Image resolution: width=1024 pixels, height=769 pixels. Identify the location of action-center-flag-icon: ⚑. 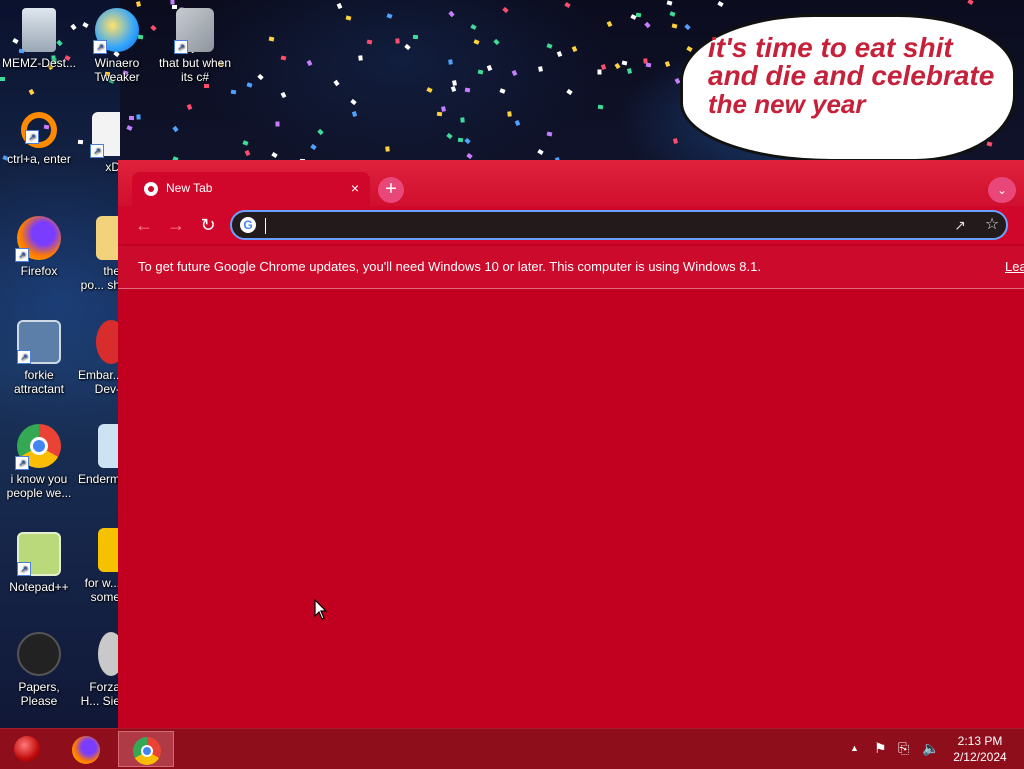
(880, 748).